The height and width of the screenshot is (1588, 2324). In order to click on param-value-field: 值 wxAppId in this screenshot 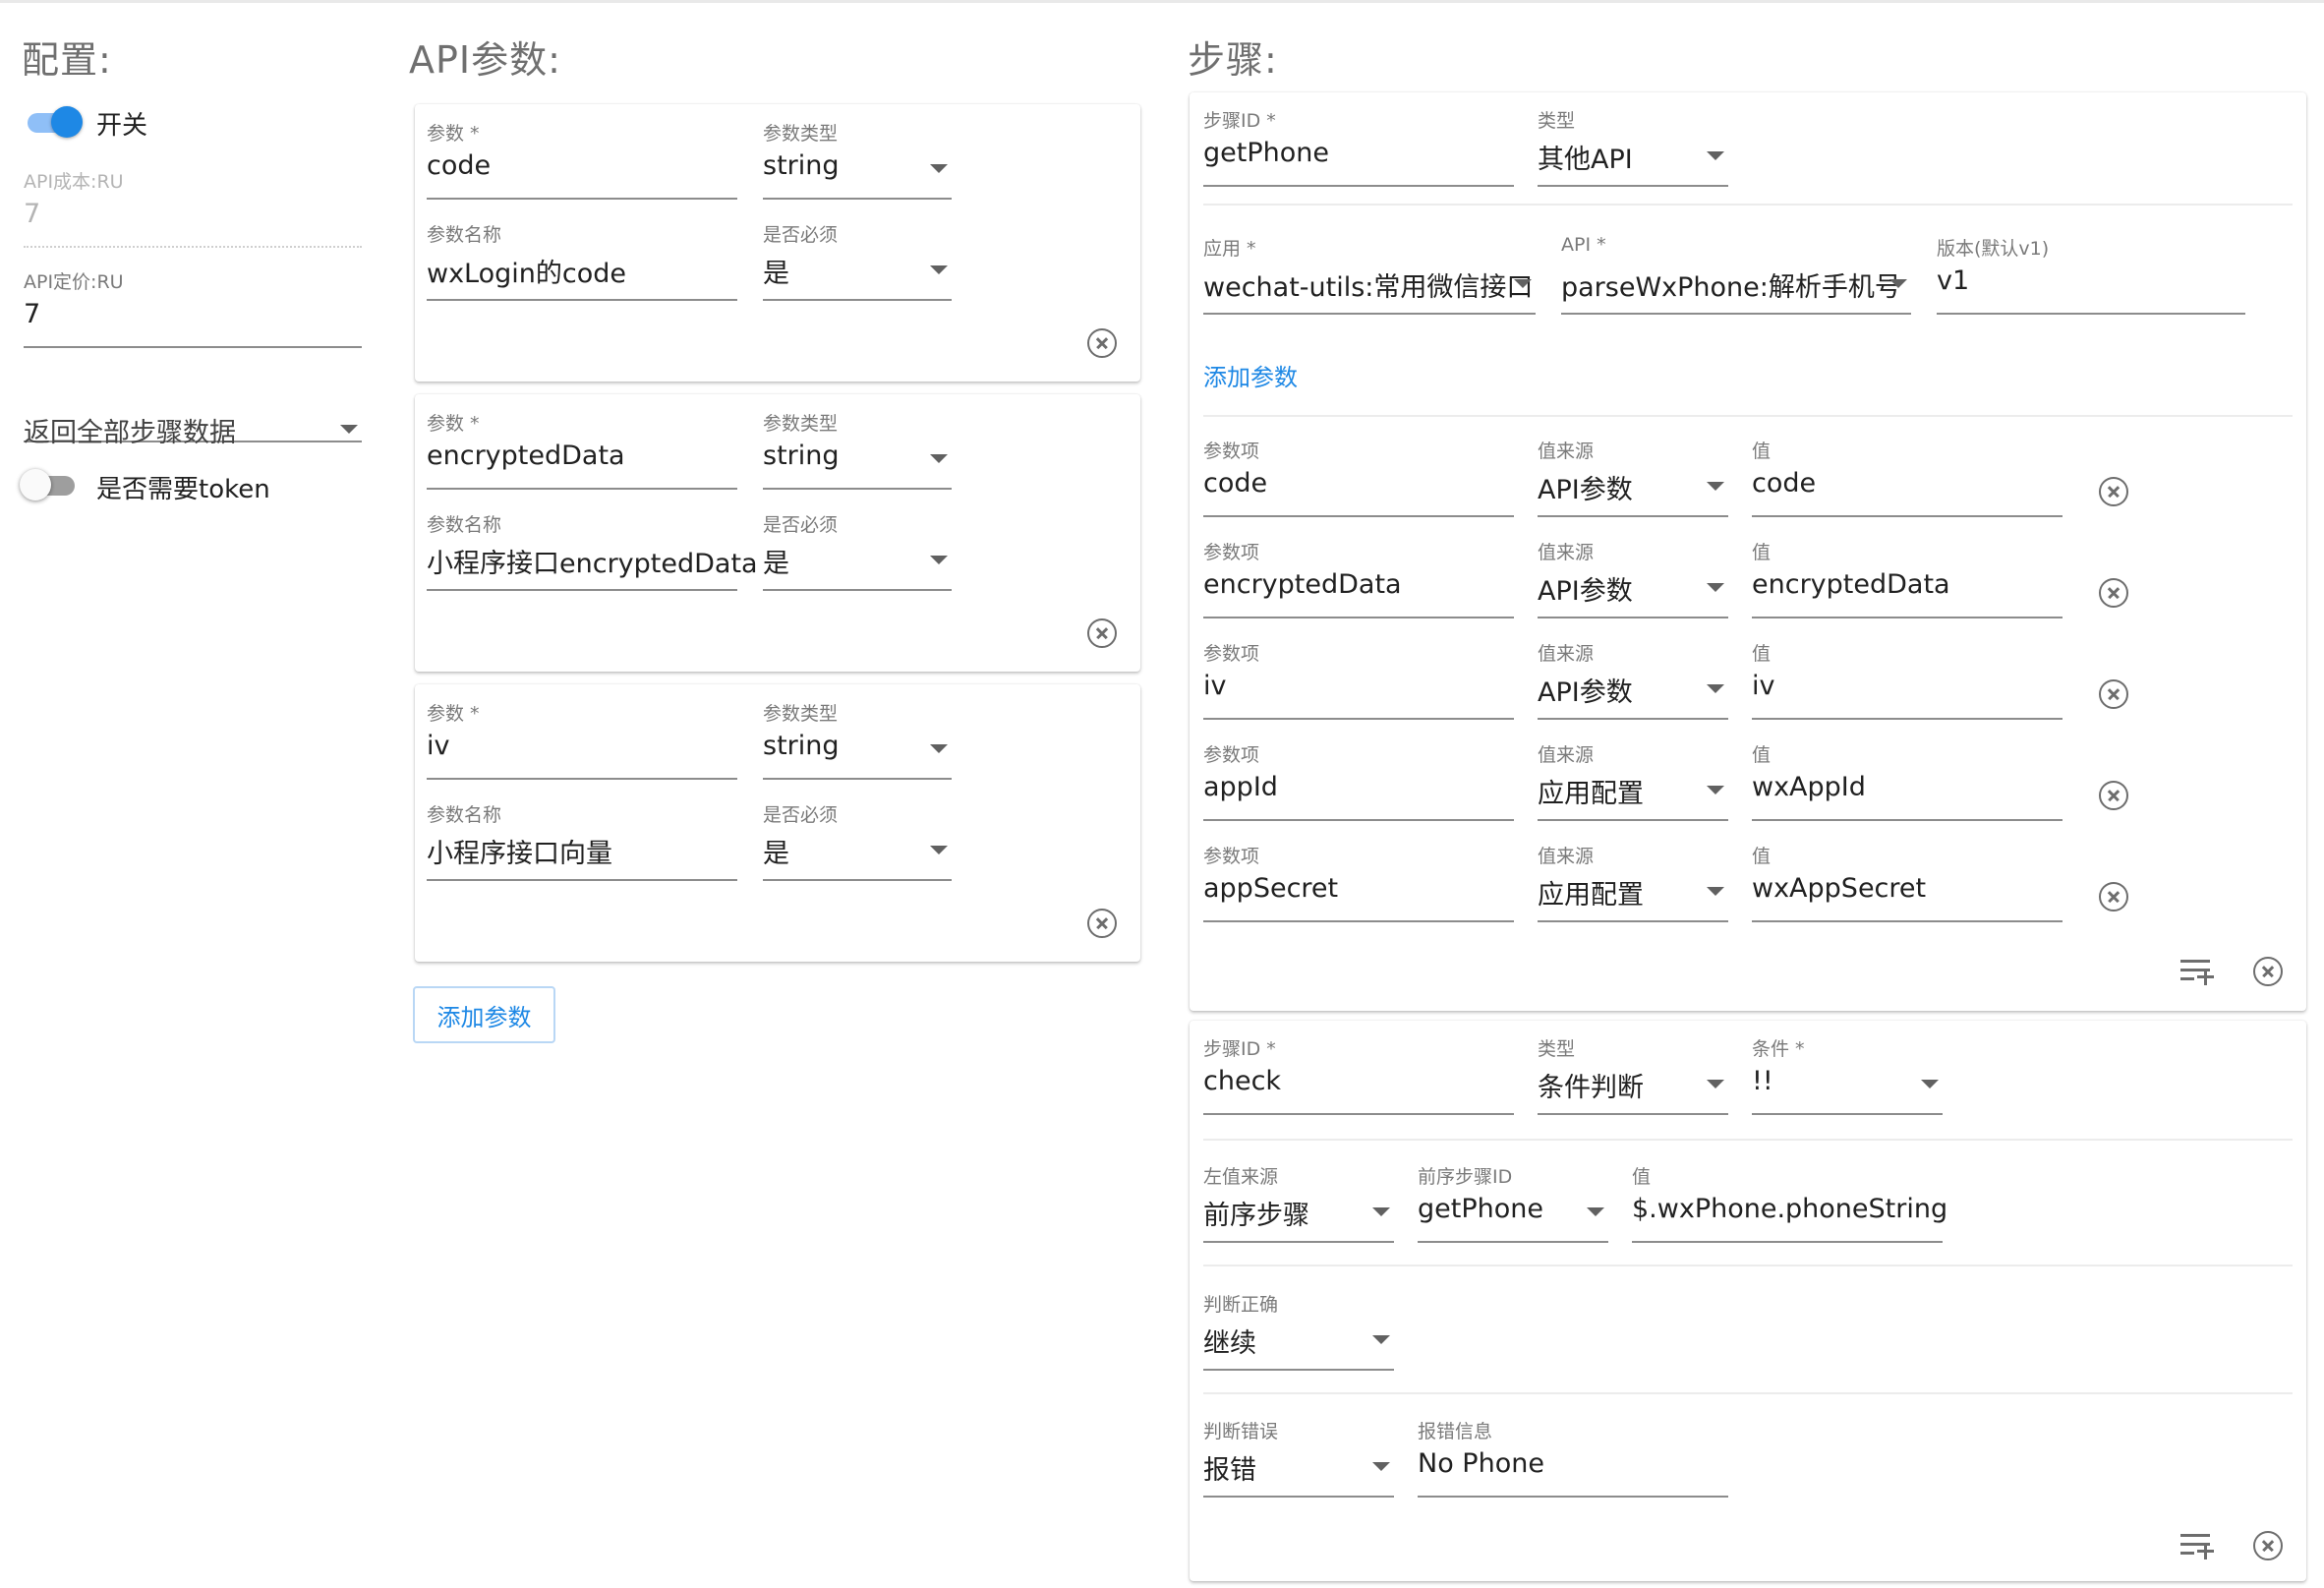, I will do `click(1907, 776)`.